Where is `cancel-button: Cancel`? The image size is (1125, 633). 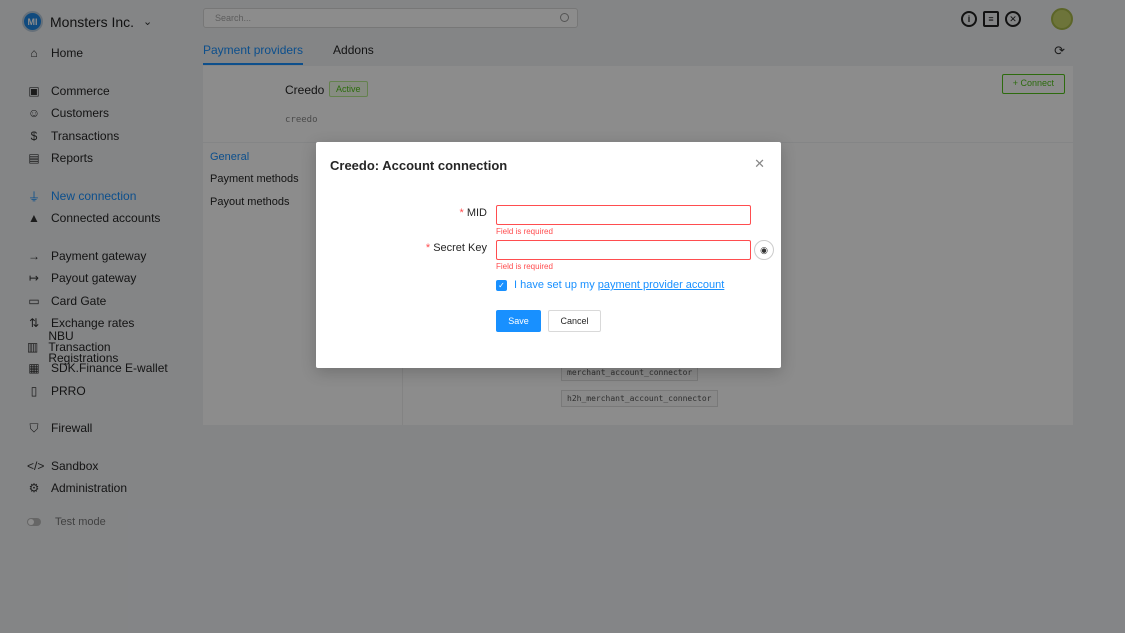
cancel-button: Cancel is located at coordinates (574, 321).